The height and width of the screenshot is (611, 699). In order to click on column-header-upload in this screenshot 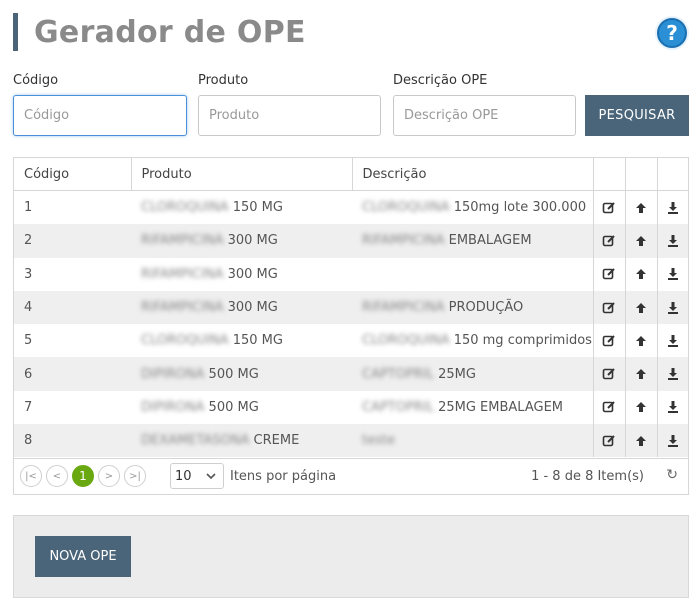, I will do `click(641, 174)`.